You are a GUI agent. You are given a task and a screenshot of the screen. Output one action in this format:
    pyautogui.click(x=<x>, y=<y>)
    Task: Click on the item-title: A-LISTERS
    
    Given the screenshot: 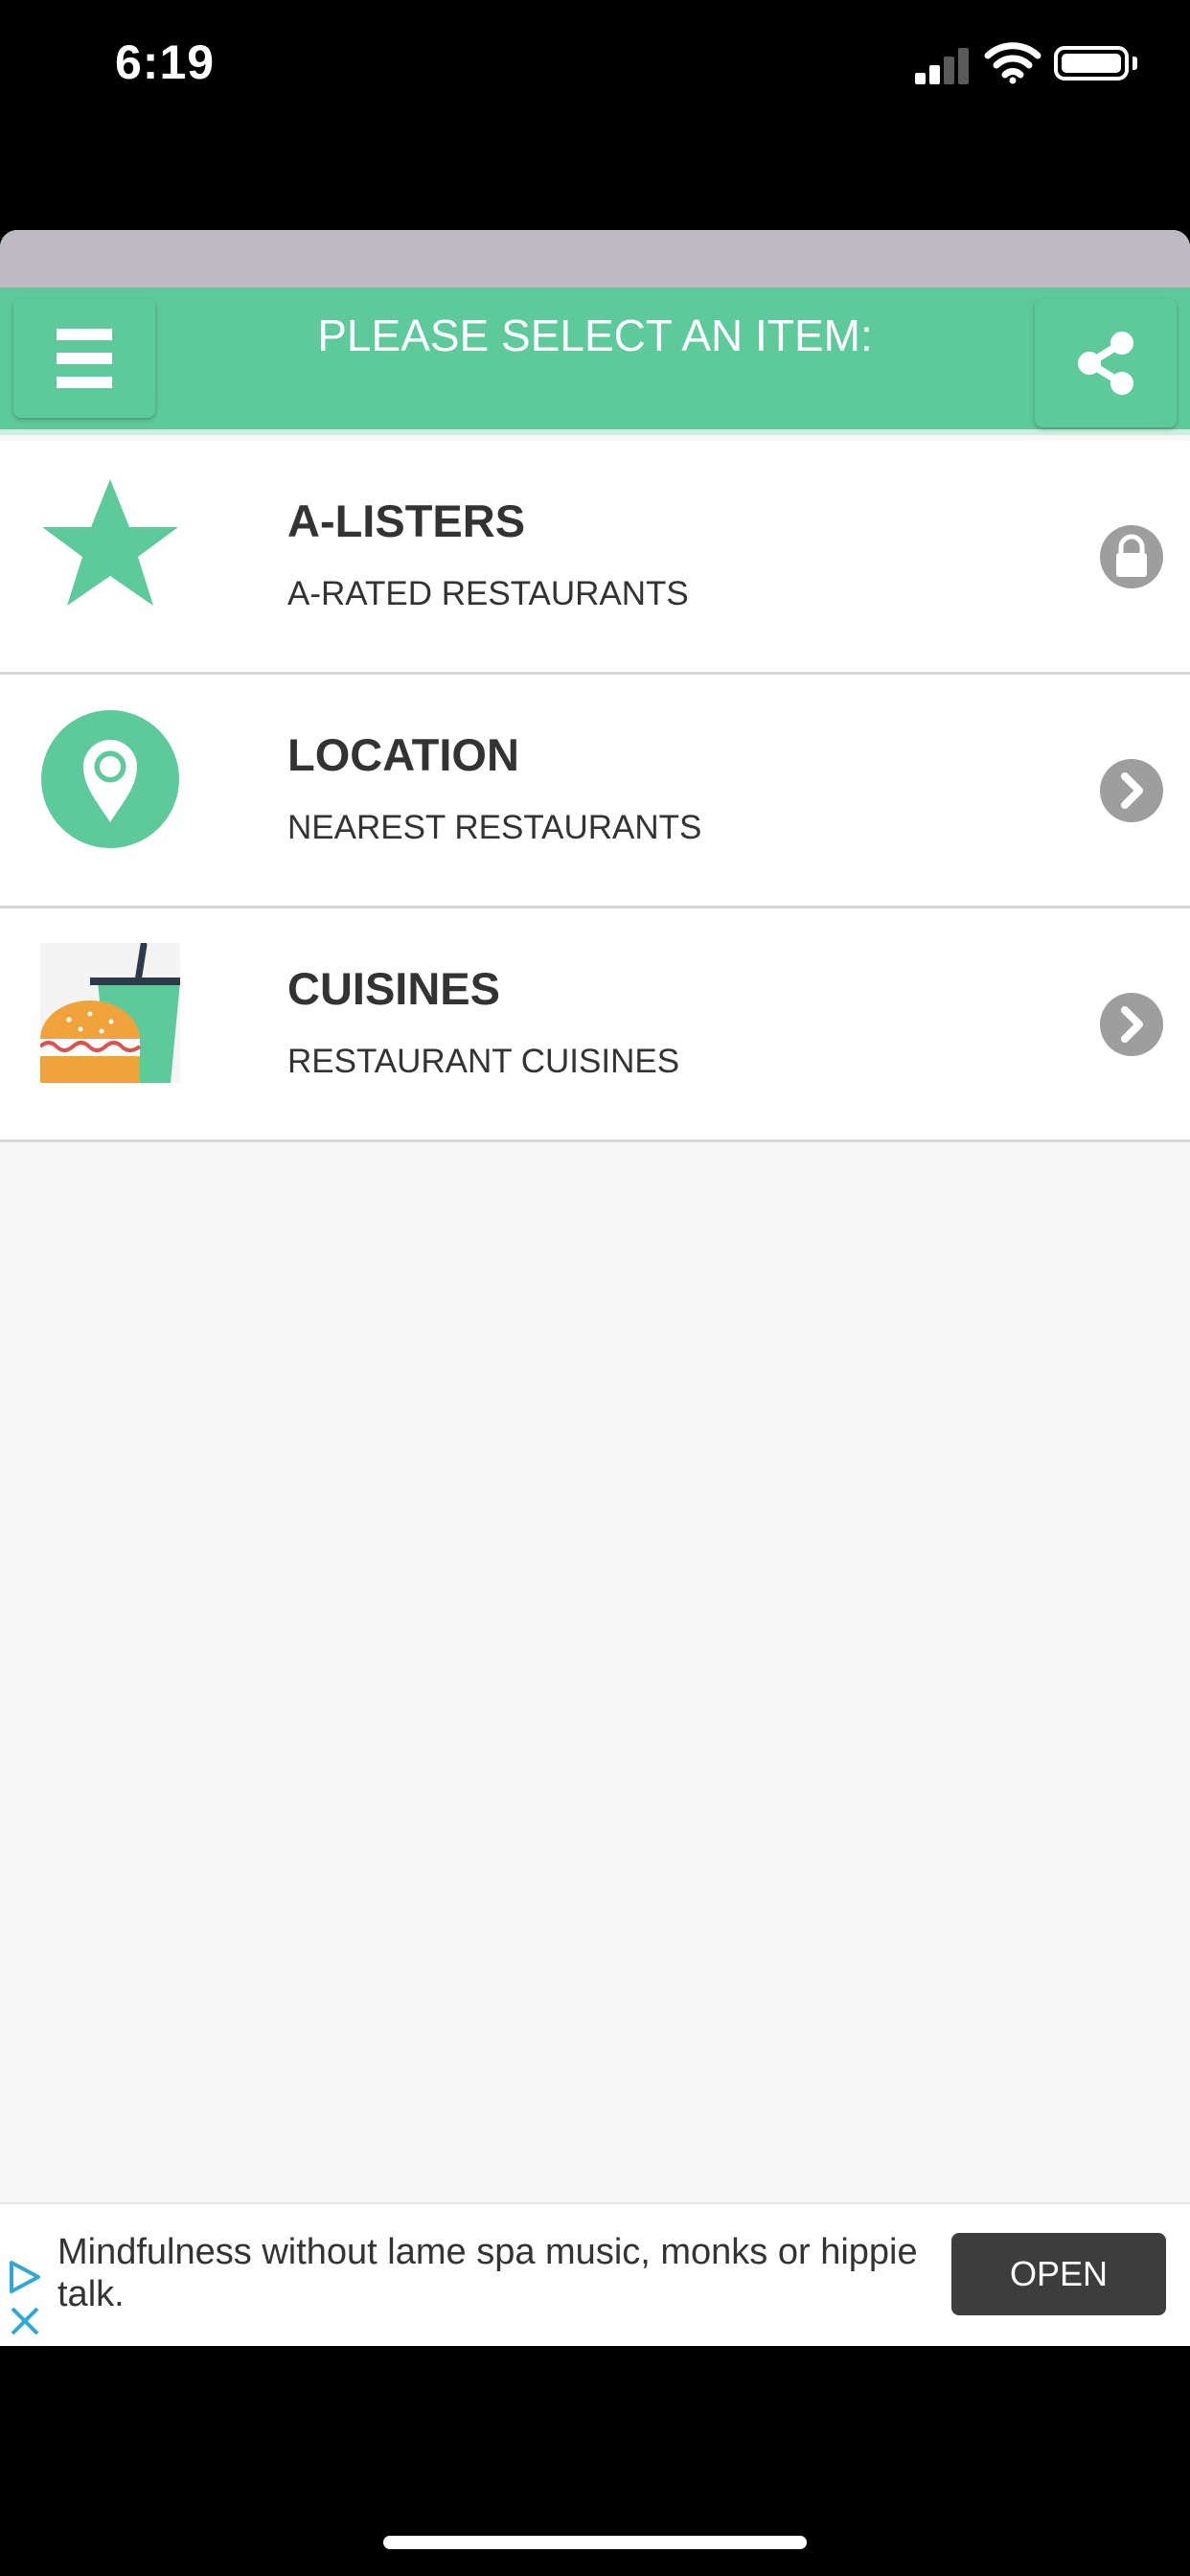 What is the action you would take?
    pyautogui.click(x=406, y=520)
    